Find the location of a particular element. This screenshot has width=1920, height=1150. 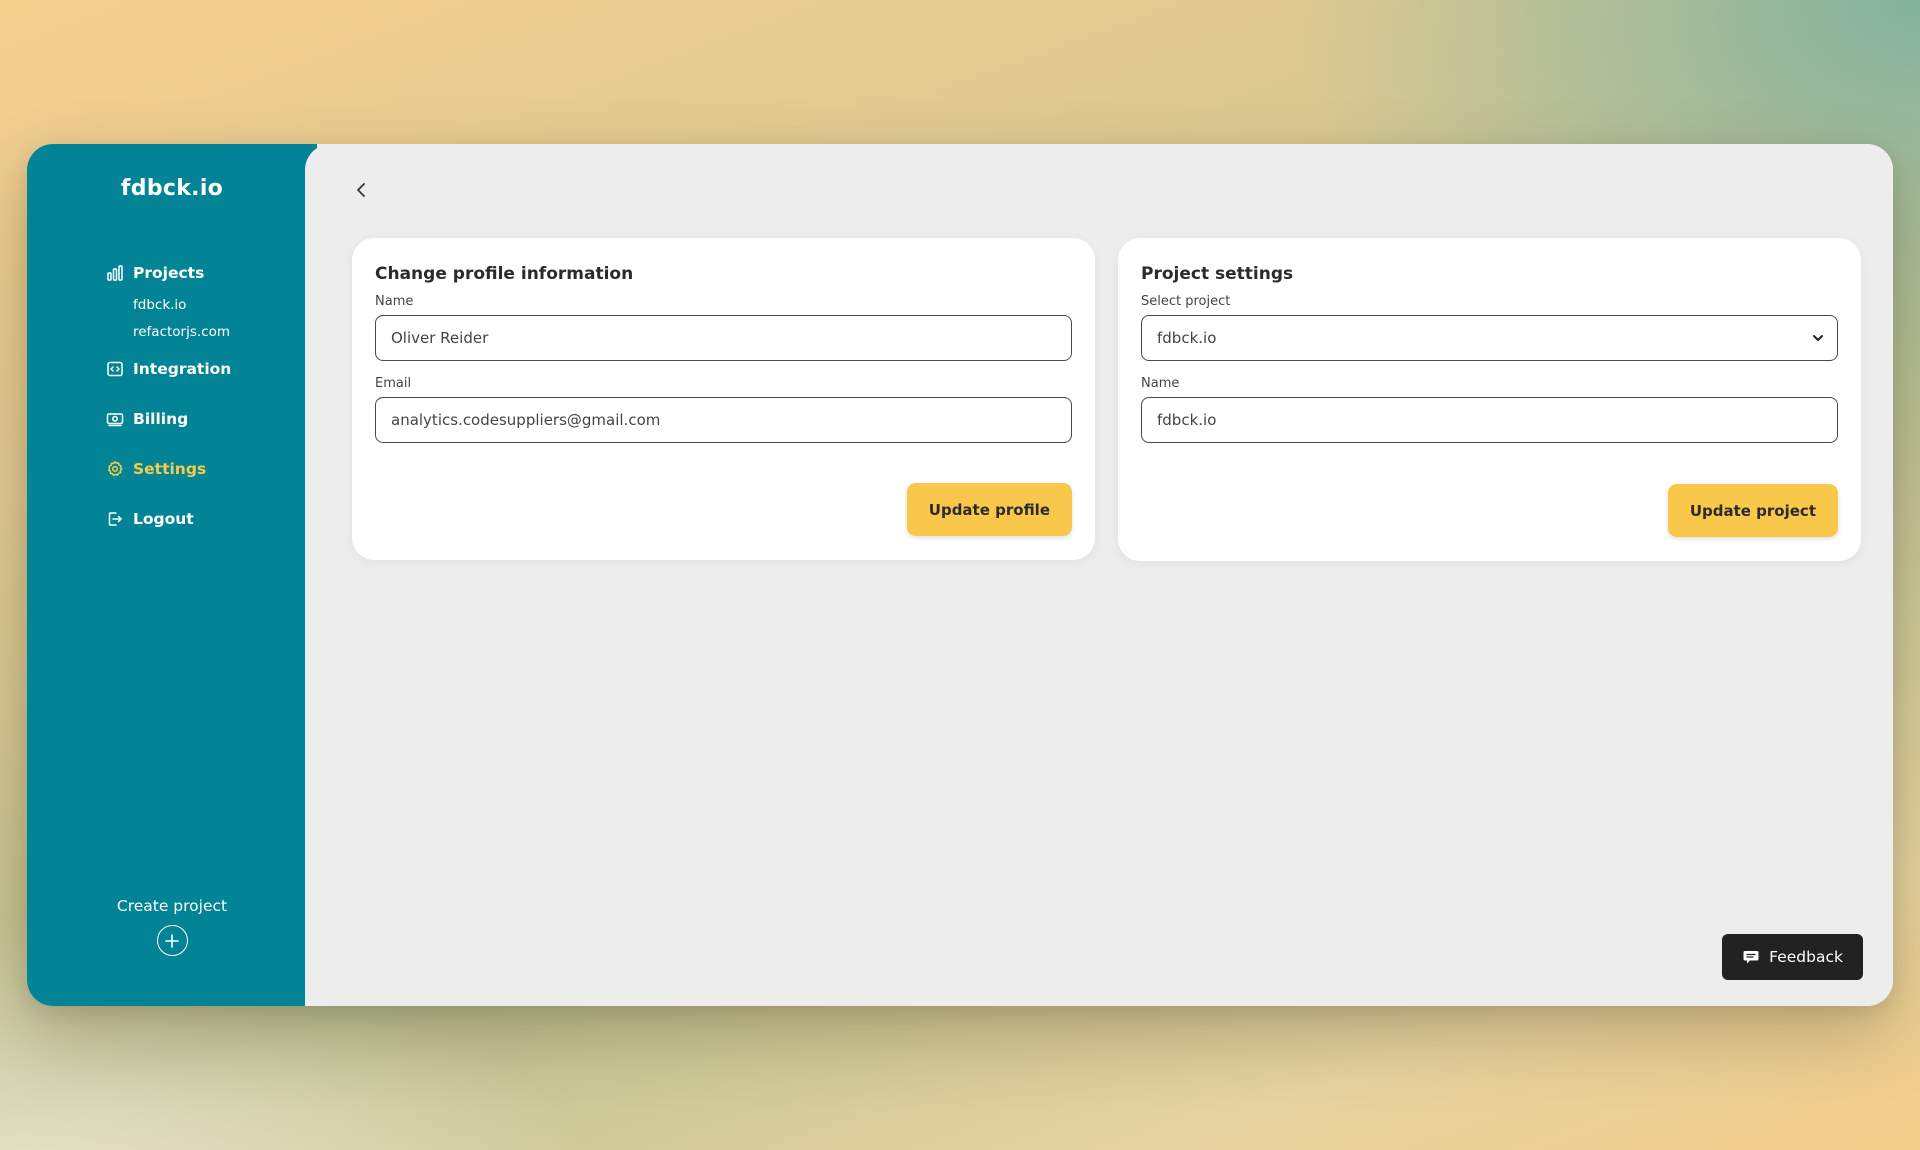

feedback-label: Feedback is located at coordinates (1806, 957).